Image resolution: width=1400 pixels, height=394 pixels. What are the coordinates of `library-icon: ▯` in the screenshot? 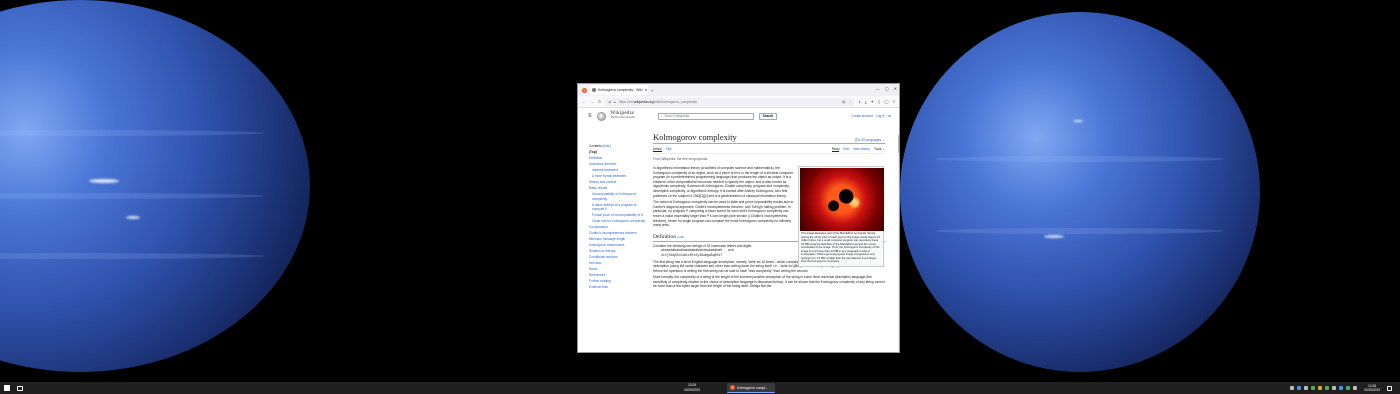 It's located at (879, 101).